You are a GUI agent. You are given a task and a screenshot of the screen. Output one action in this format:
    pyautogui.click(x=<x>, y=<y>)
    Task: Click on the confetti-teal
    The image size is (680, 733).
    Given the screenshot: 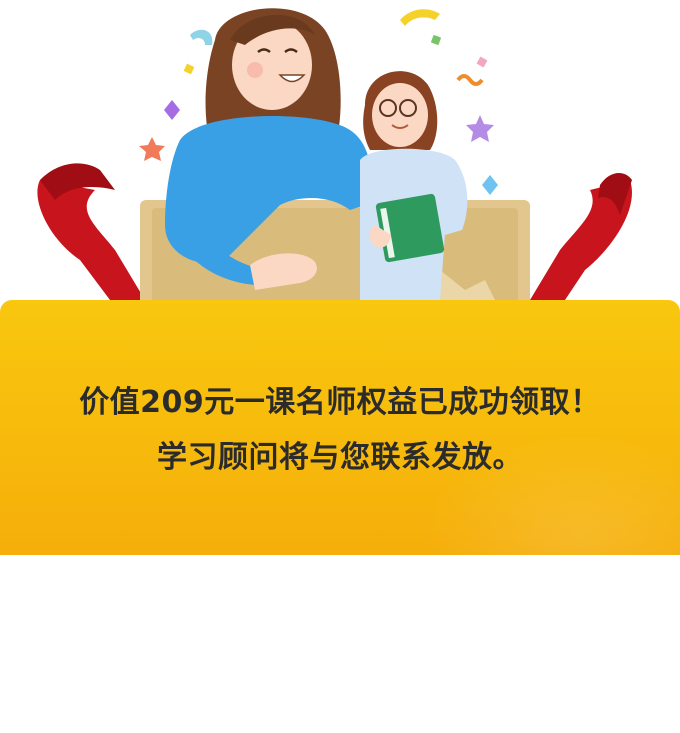 What is the action you would take?
    pyautogui.click(x=201, y=37)
    